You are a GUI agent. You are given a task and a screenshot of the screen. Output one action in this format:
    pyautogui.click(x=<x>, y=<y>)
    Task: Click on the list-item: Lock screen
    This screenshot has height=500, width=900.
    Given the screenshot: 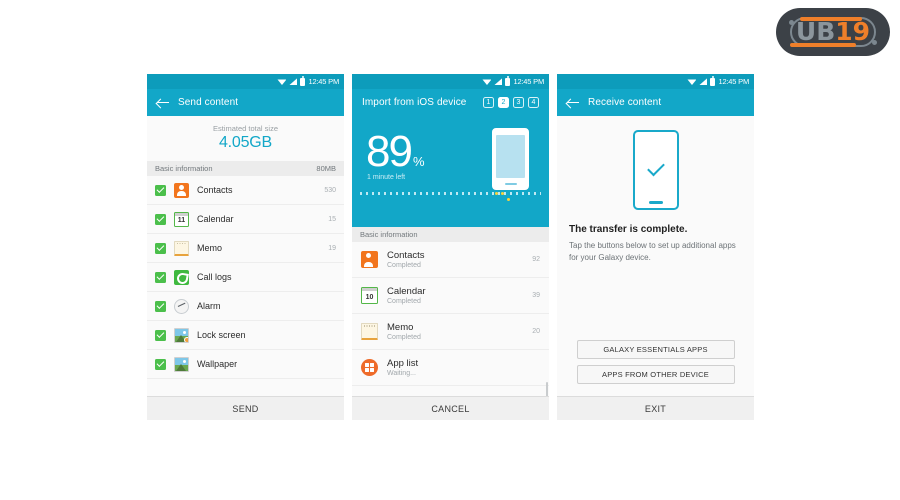 What is the action you would take?
    pyautogui.click(x=245, y=335)
    